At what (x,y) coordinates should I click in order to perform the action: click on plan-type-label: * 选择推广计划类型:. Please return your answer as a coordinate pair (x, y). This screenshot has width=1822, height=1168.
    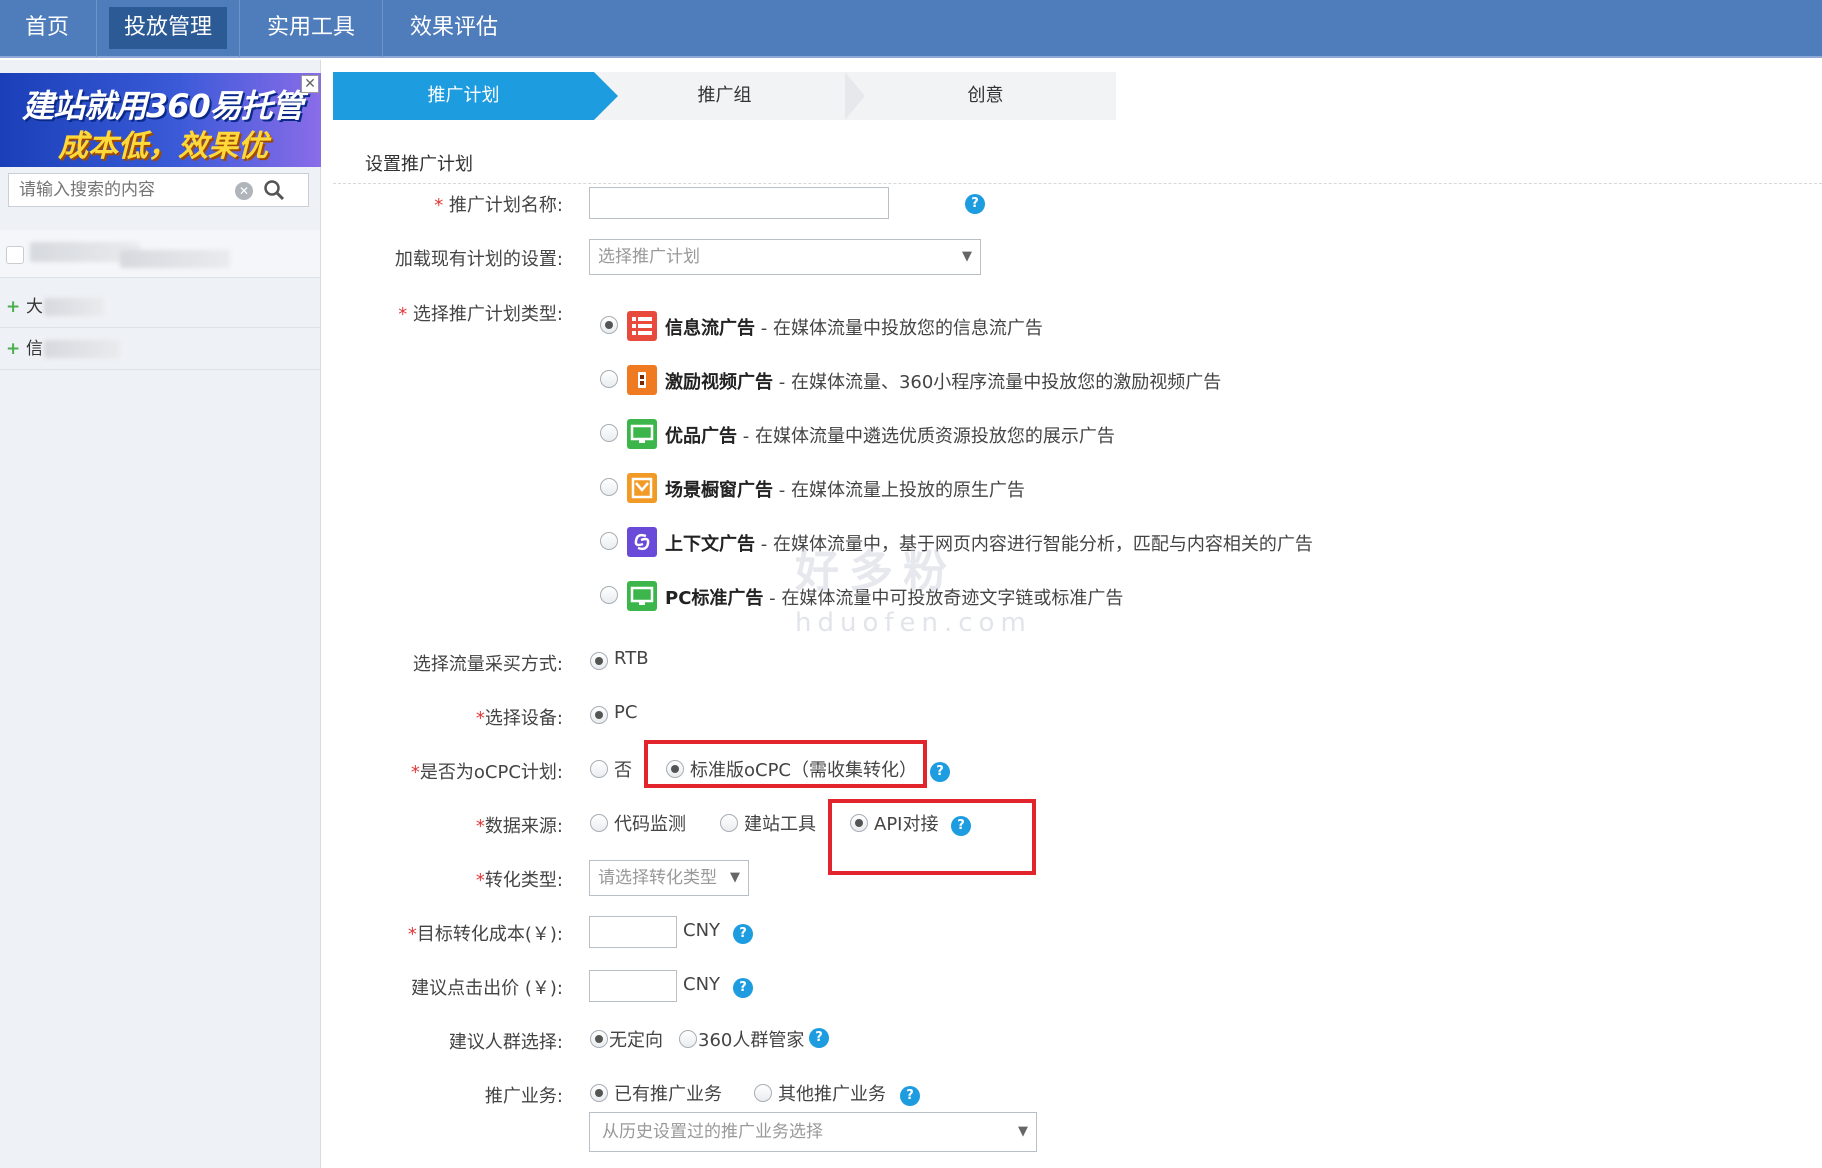
    Looking at the image, I should click on (480, 314).